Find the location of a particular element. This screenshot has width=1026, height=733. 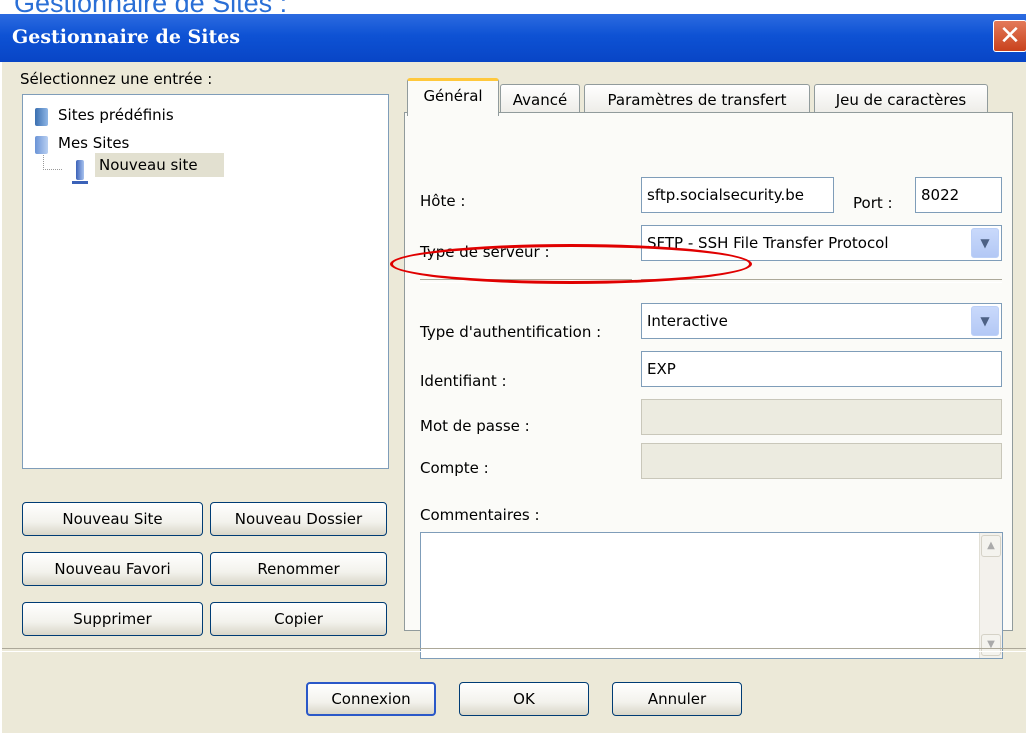

delete-button: Supprimer is located at coordinates (112, 619).